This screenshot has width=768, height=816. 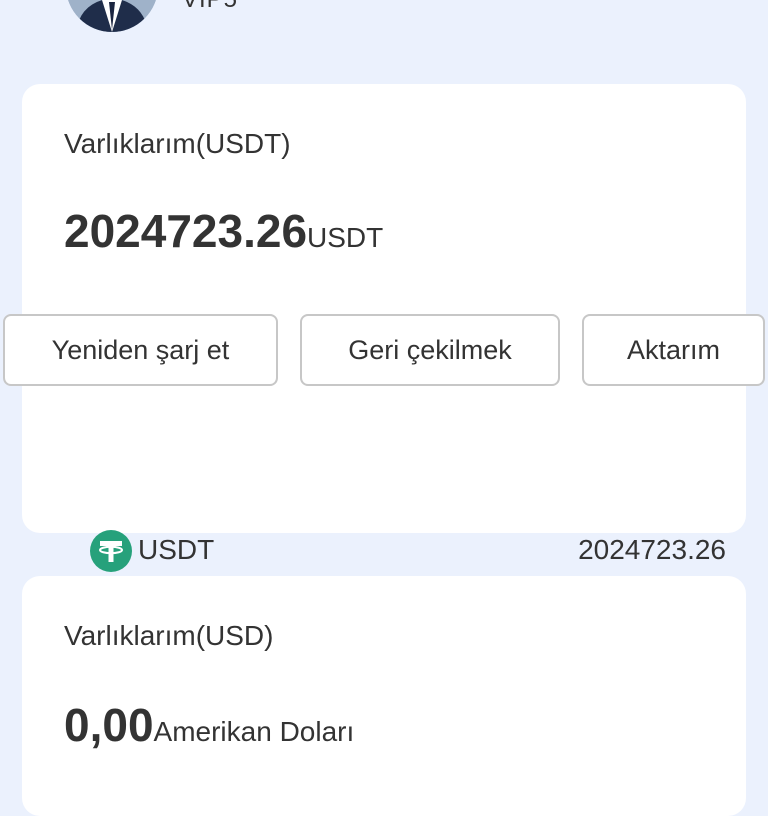 What do you see at coordinates (186, 231) in the screenshot?
I see `usdt-balance-value: 2024723.26` at bounding box center [186, 231].